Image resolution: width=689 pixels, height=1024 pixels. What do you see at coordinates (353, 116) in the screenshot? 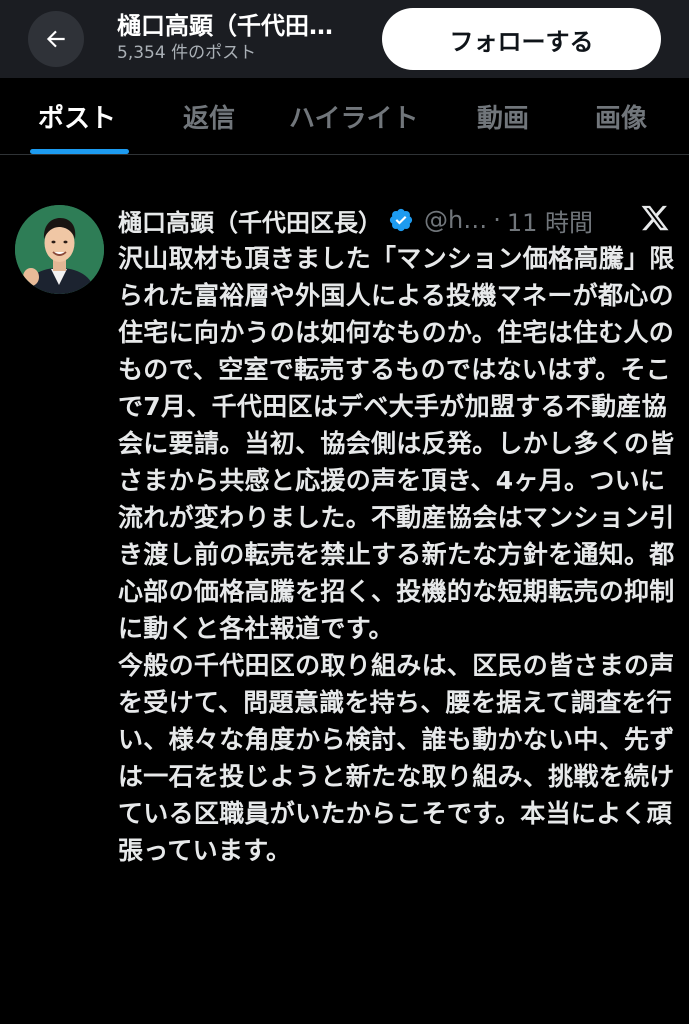
I see `tab-highlights: ハイライト` at bounding box center [353, 116].